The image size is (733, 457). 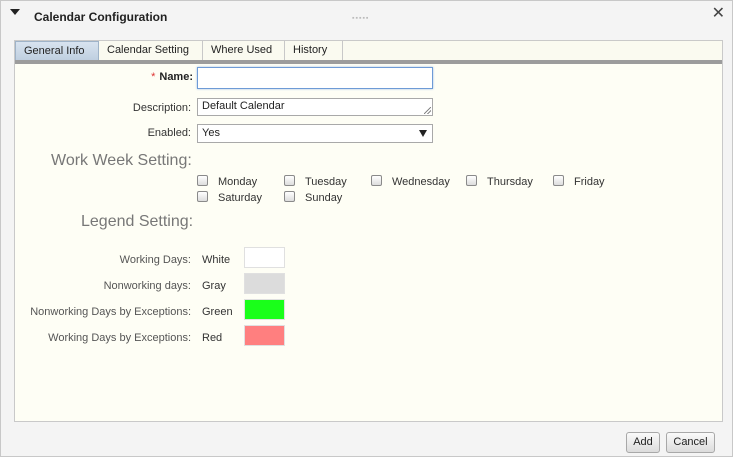 What do you see at coordinates (315, 133) in the screenshot?
I see `enabled-select: Yes` at bounding box center [315, 133].